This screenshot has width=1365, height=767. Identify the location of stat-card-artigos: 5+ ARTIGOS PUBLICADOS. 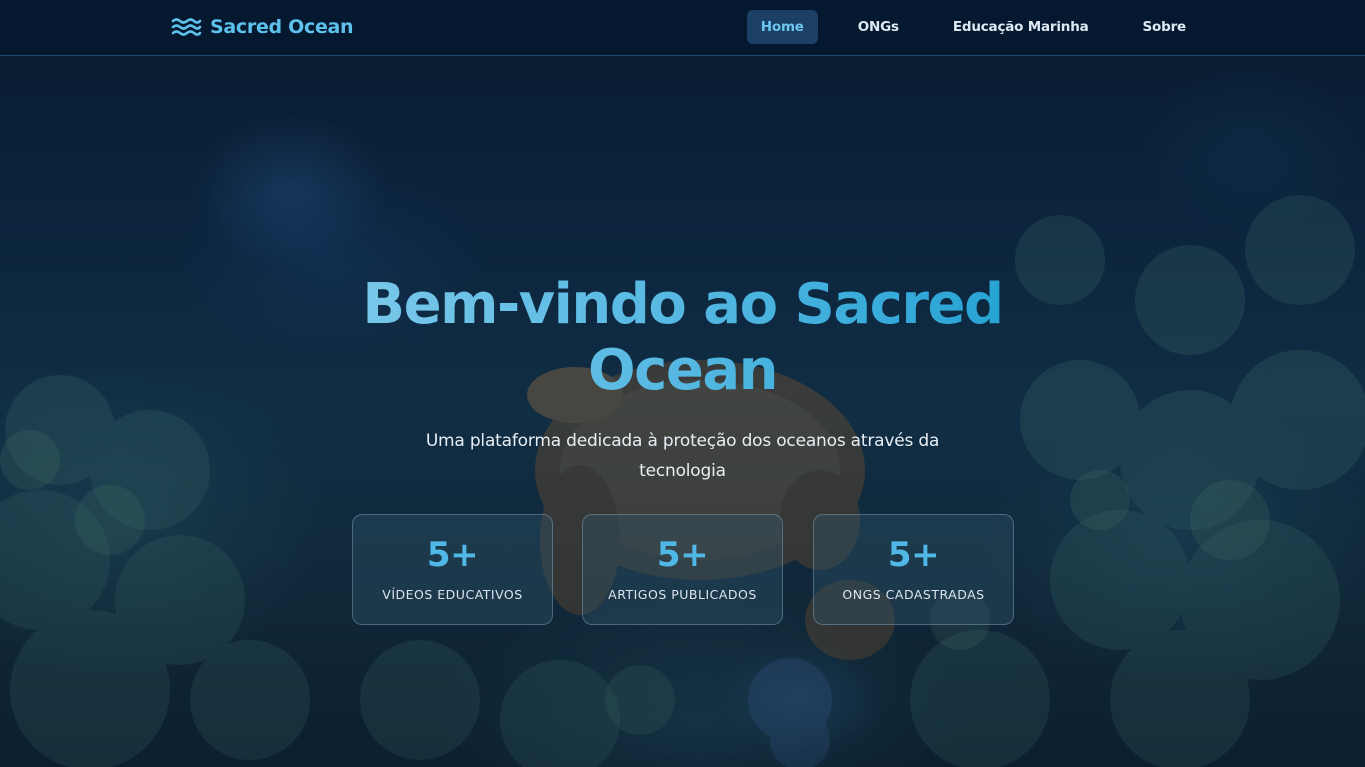
(682, 569).